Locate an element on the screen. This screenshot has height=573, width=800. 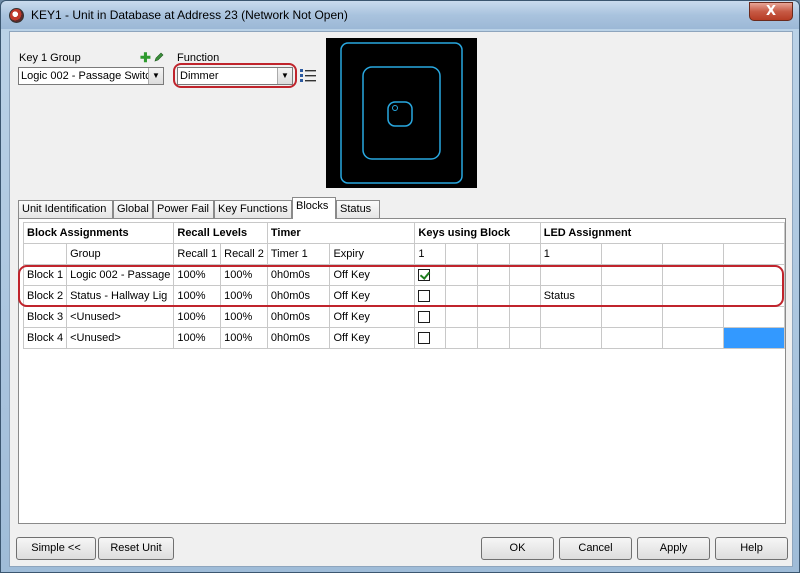
cancel-button: Cancel is located at coordinates (595, 548).